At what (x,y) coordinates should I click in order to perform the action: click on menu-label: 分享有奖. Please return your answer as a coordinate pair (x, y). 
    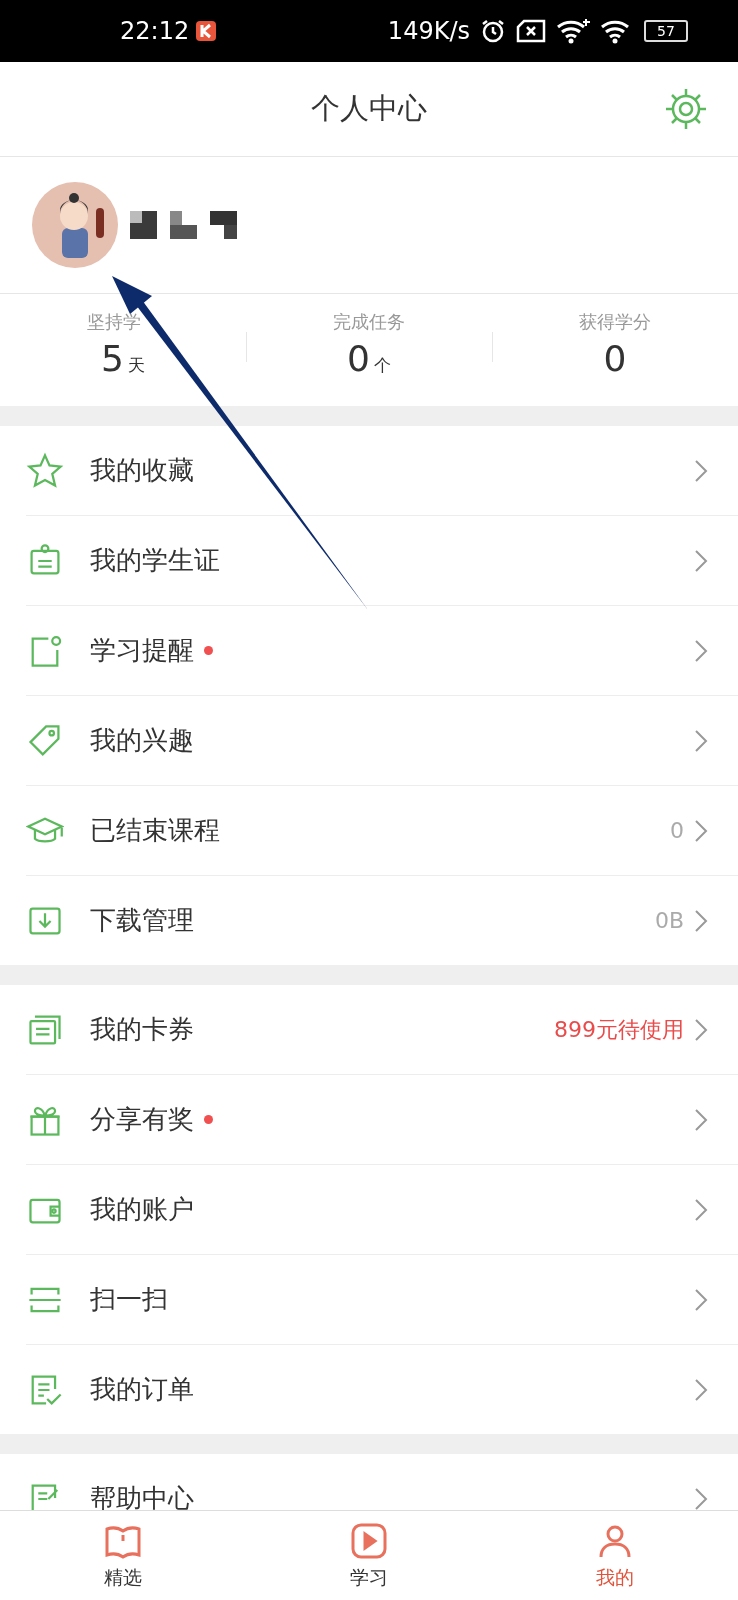
    Looking at the image, I should click on (142, 1119).